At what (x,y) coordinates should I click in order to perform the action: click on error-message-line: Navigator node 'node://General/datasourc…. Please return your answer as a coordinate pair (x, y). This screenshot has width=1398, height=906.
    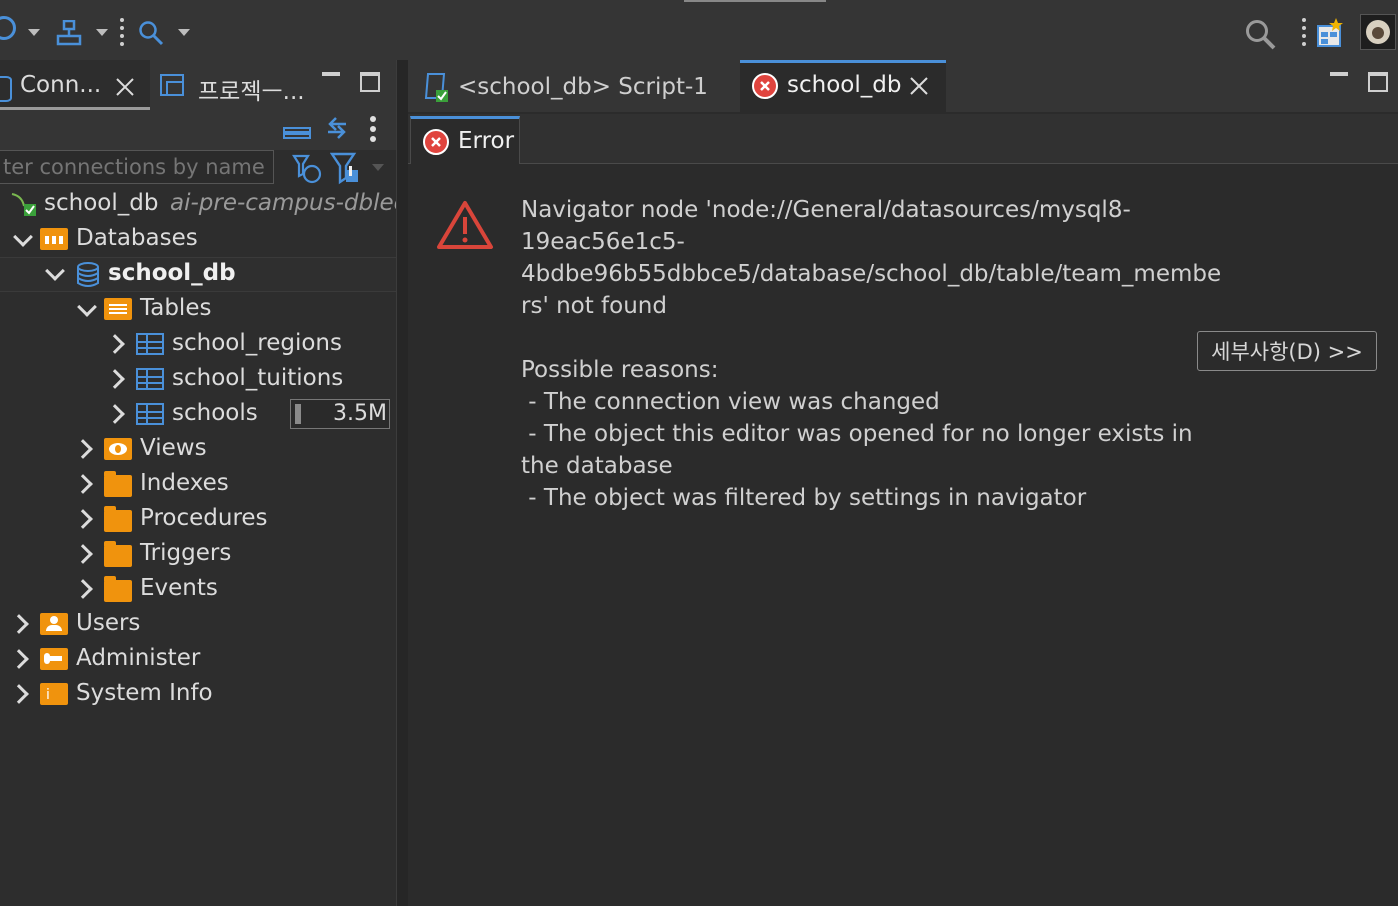
    Looking at the image, I should click on (826, 210).